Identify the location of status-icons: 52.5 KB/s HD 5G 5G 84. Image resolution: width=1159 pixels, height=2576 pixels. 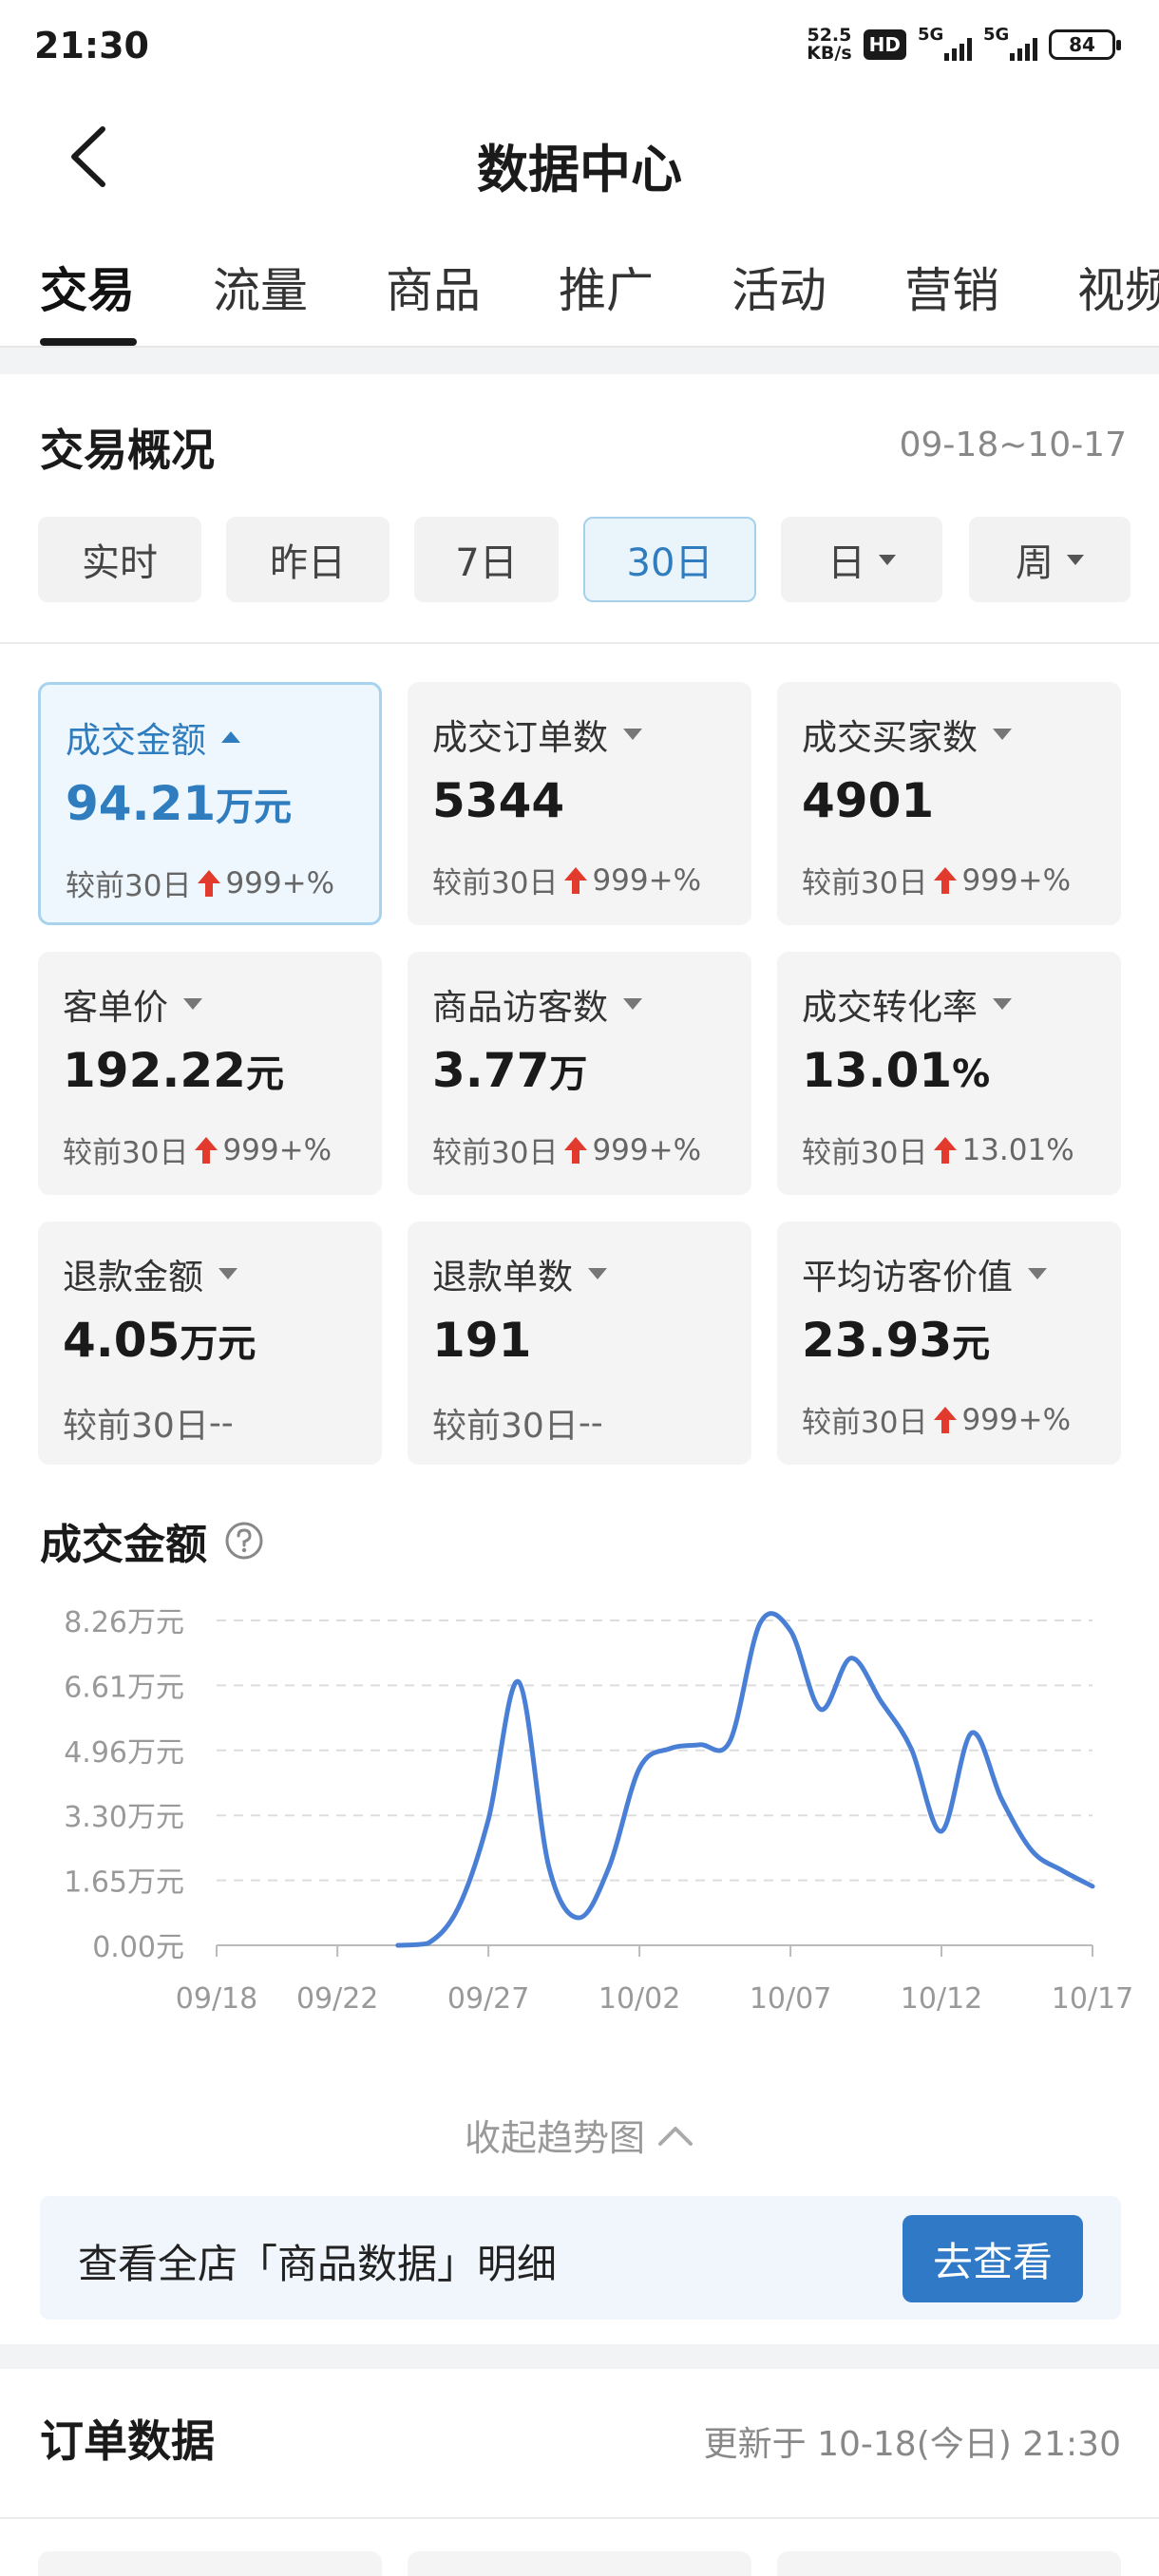
(964, 44).